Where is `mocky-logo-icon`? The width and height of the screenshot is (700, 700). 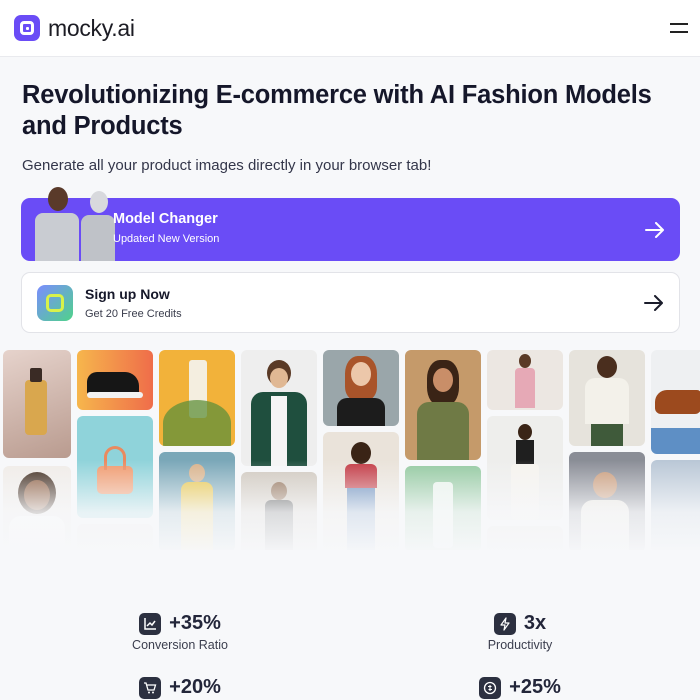
mocky-logo-icon is located at coordinates (27, 28).